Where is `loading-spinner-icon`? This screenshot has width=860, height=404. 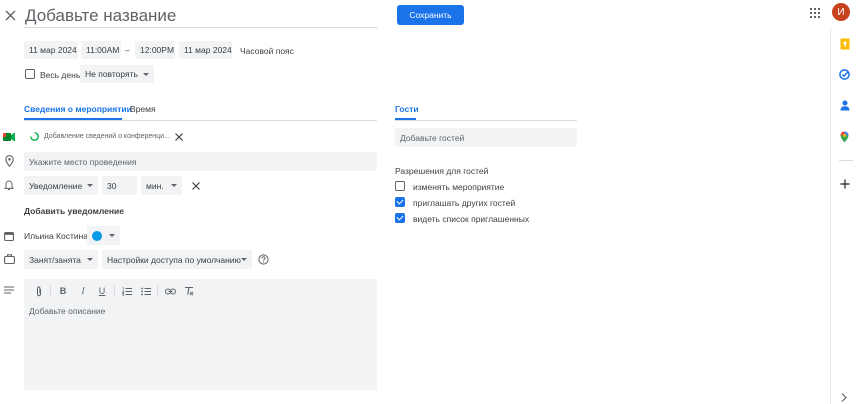 loading-spinner-icon is located at coordinates (34, 136).